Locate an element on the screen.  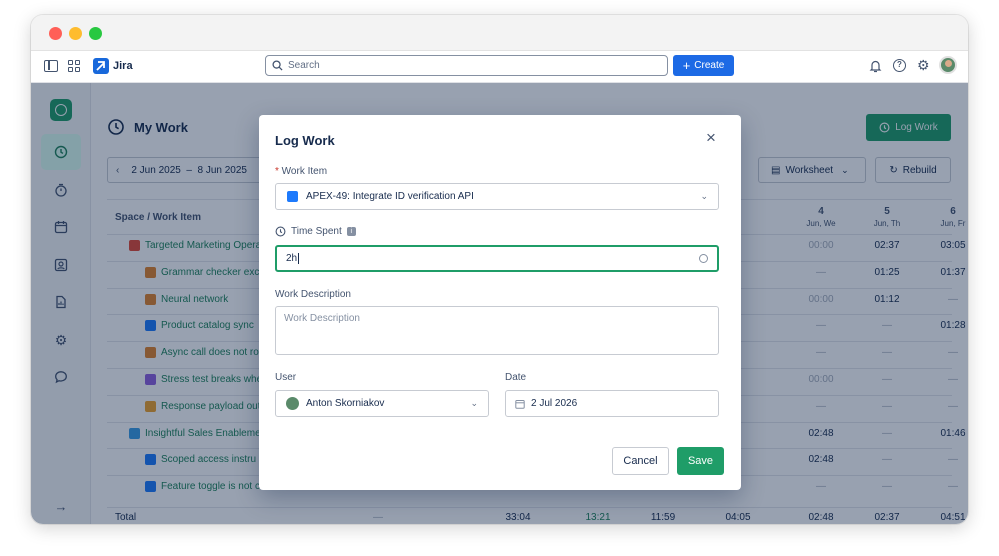
create-button-label: Create is located at coordinates (709, 65).